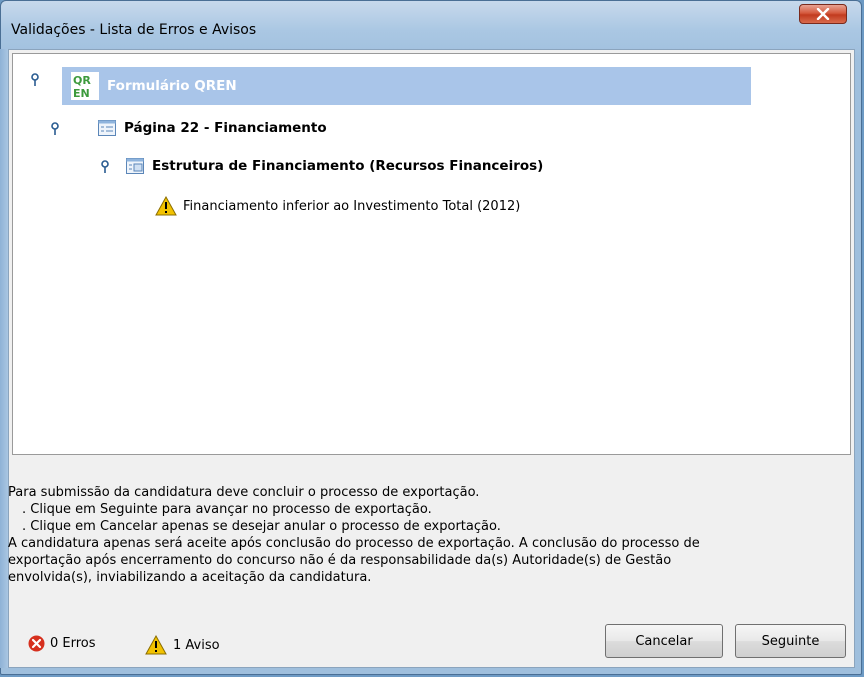 This screenshot has height=677, width=864. I want to click on close-icon, so click(823, 14).